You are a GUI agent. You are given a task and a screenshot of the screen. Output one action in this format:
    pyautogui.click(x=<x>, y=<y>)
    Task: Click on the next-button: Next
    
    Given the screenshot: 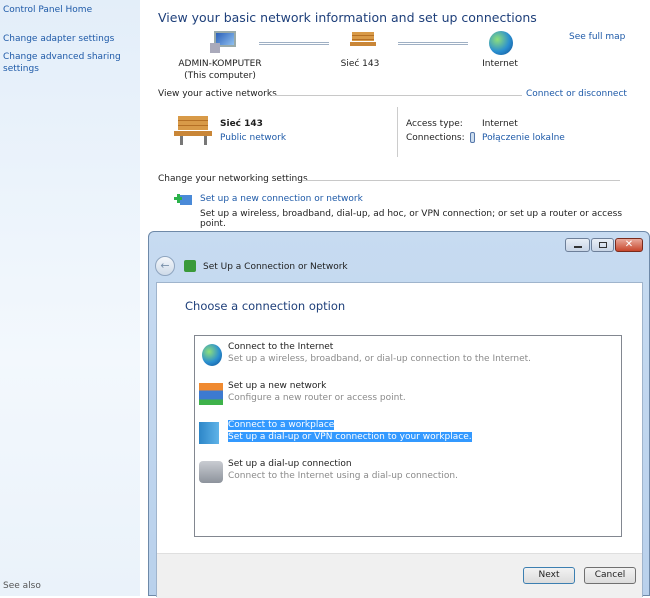 What is the action you would take?
    pyautogui.click(x=549, y=575)
    